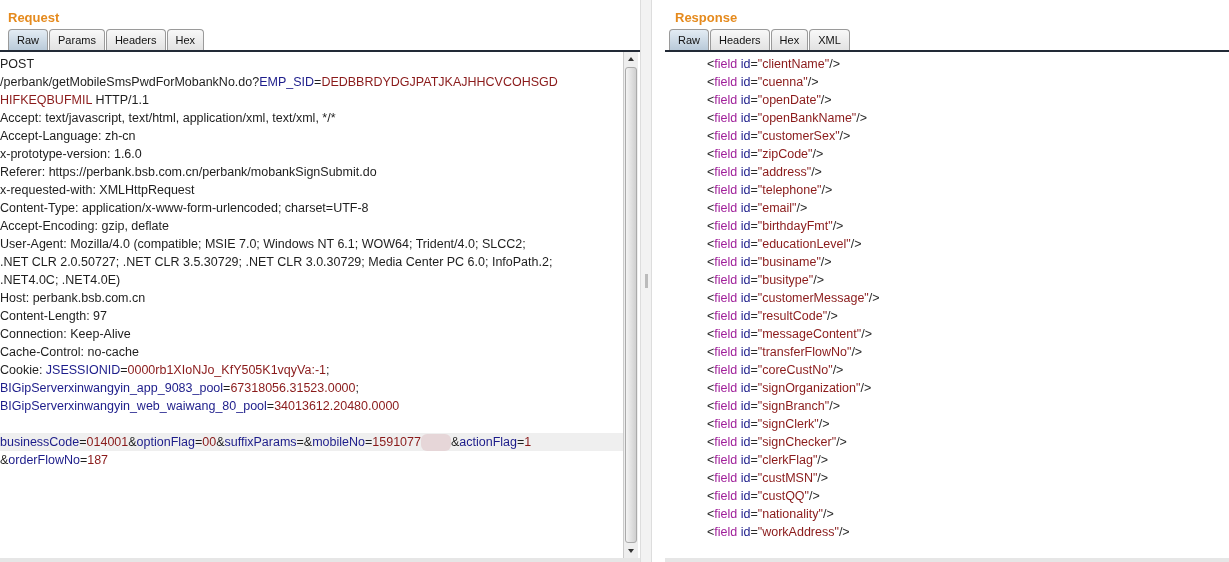  I want to click on tab: XML, so click(829, 39).